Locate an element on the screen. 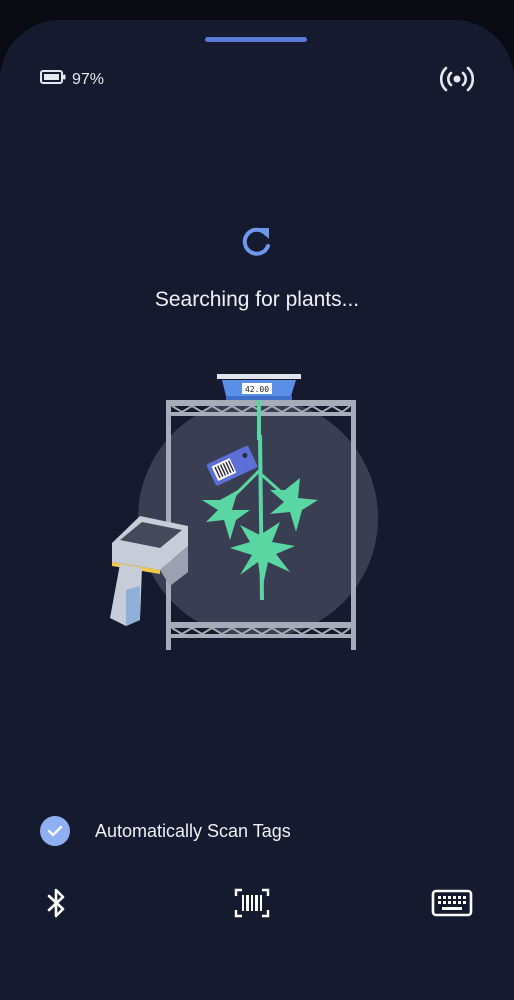  broadcast-icon is located at coordinates (457, 81).